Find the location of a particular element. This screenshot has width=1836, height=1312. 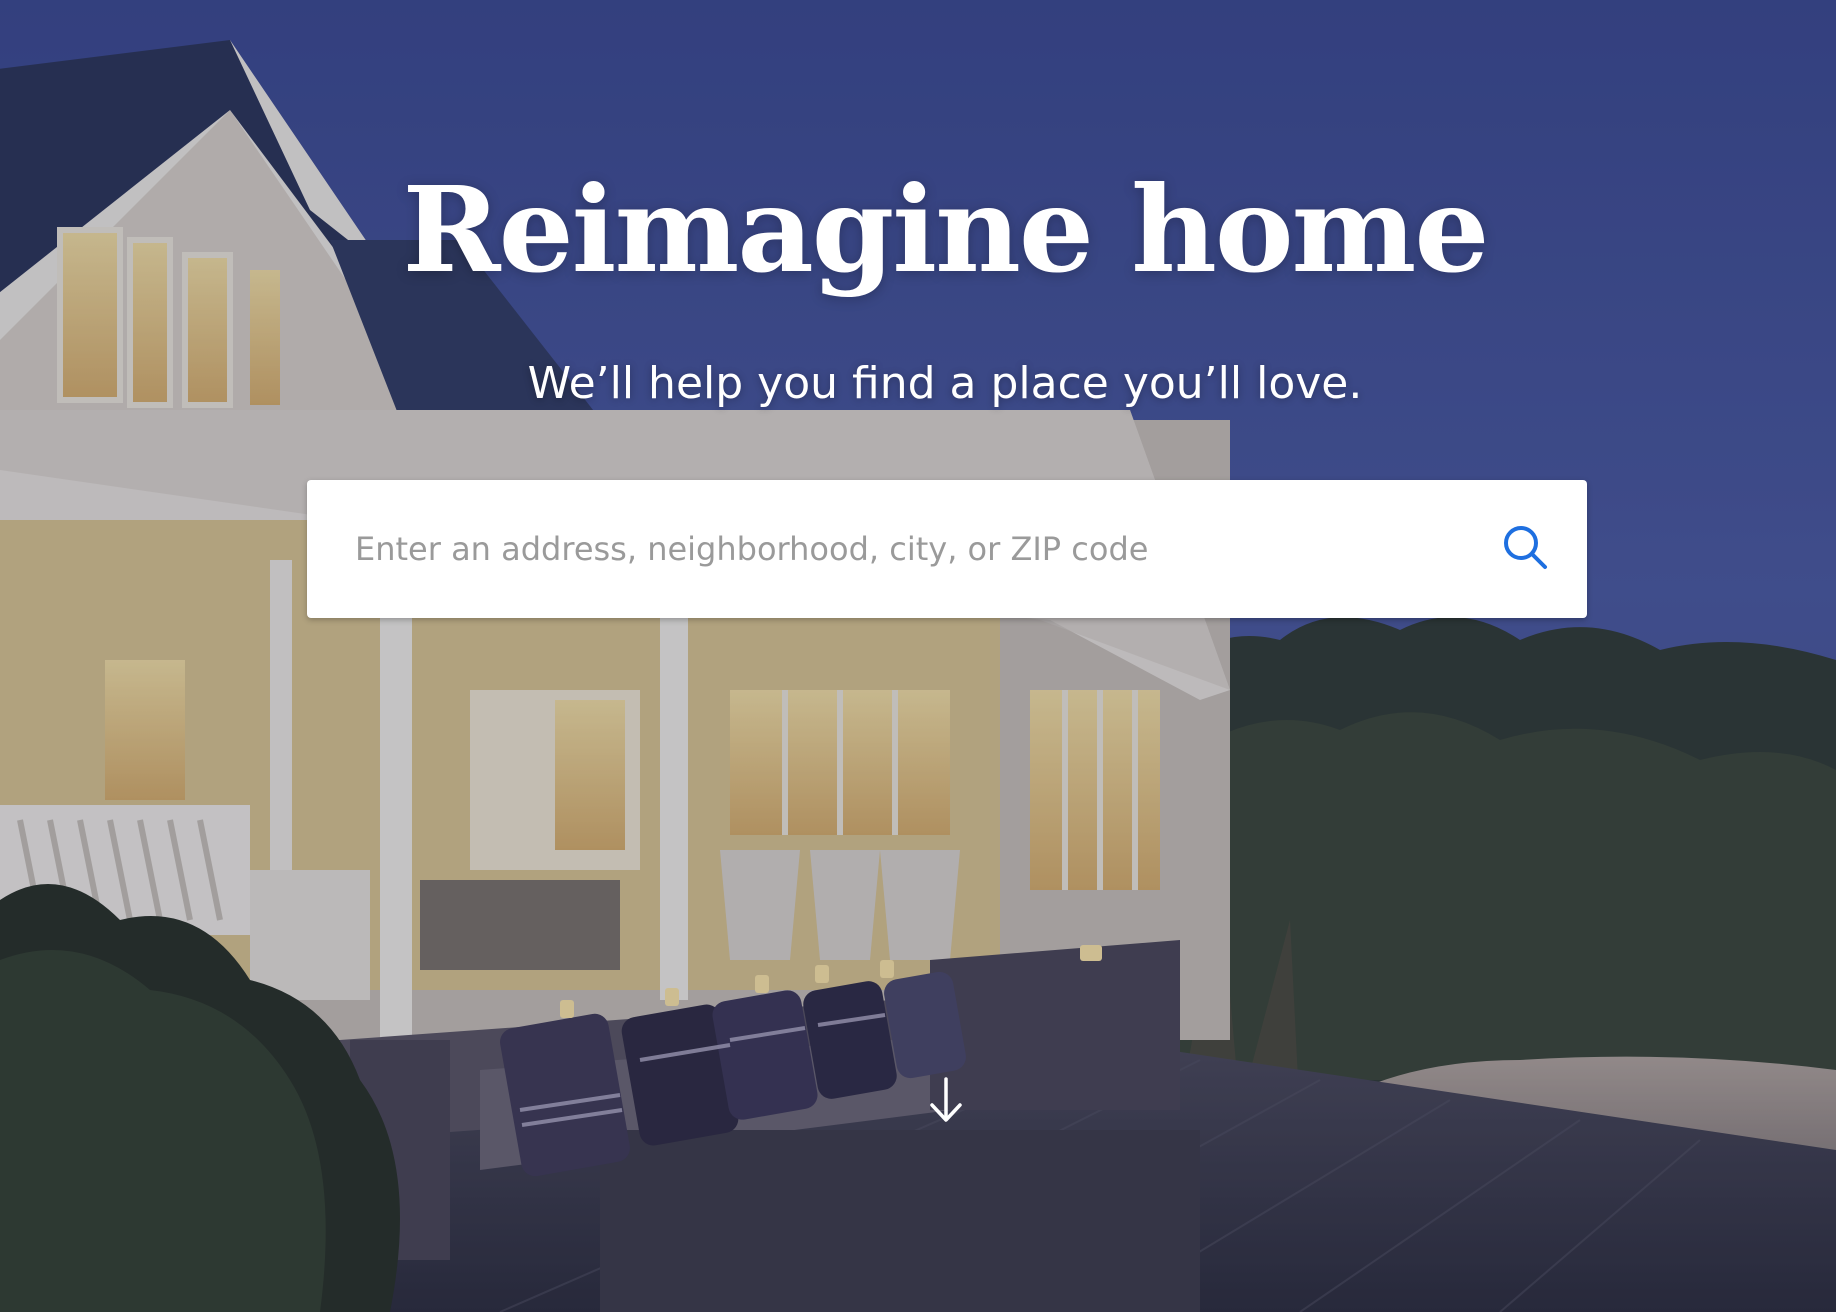

search-button is located at coordinates (1525, 549).